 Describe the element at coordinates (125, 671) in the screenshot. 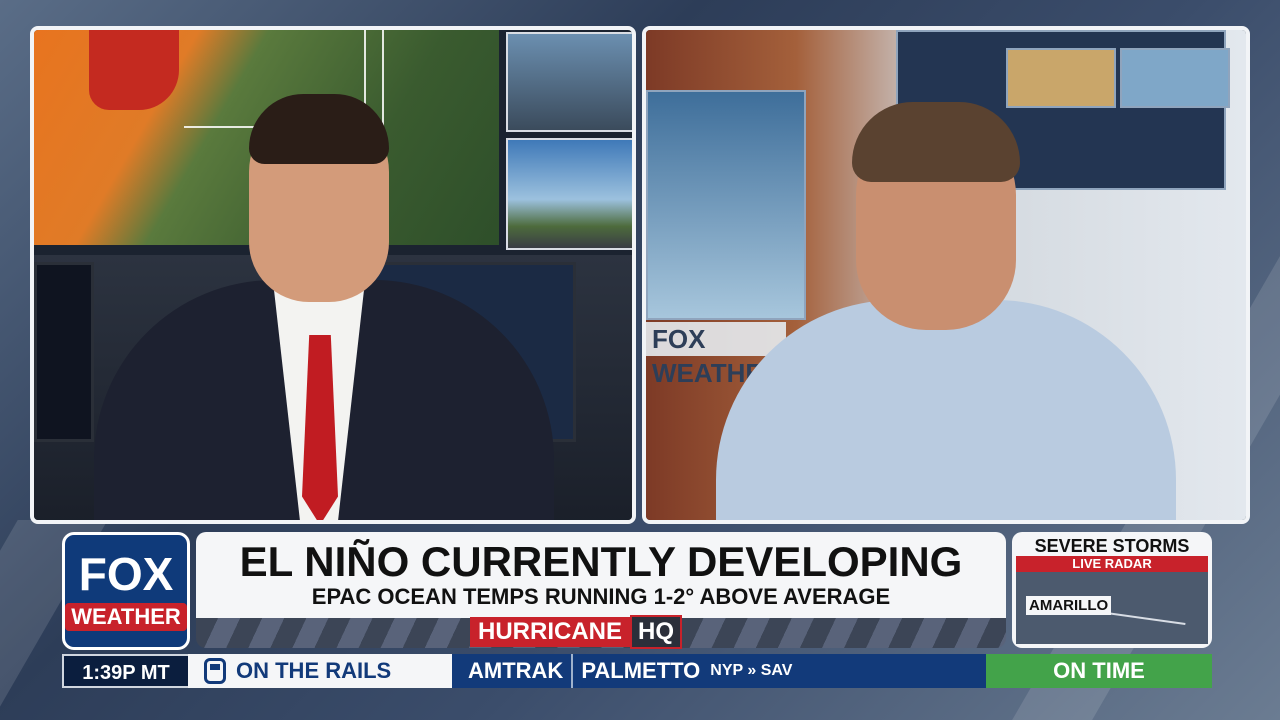

I see `ticker-time: 1:39P MT` at that location.